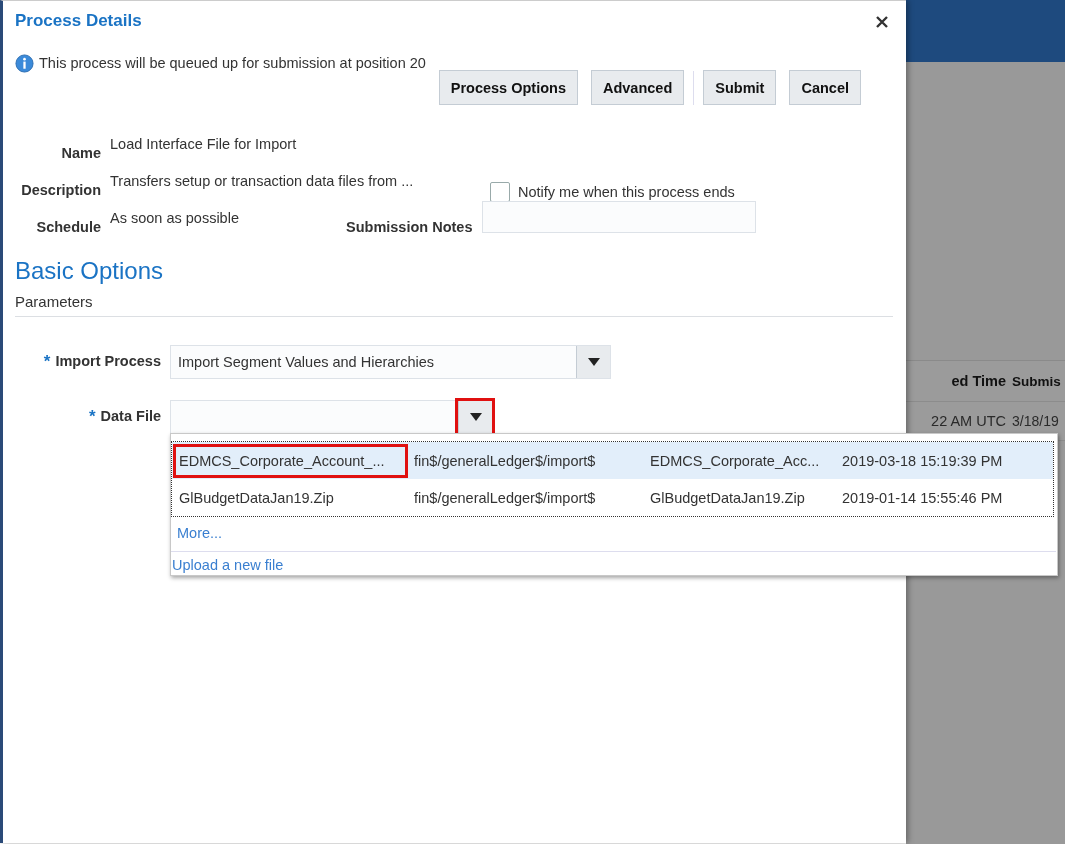 The width and height of the screenshot is (1065, 844). Describe the element at coordinates (68, 227) in the screenshot. I see `field-label: Schedule` at that location.